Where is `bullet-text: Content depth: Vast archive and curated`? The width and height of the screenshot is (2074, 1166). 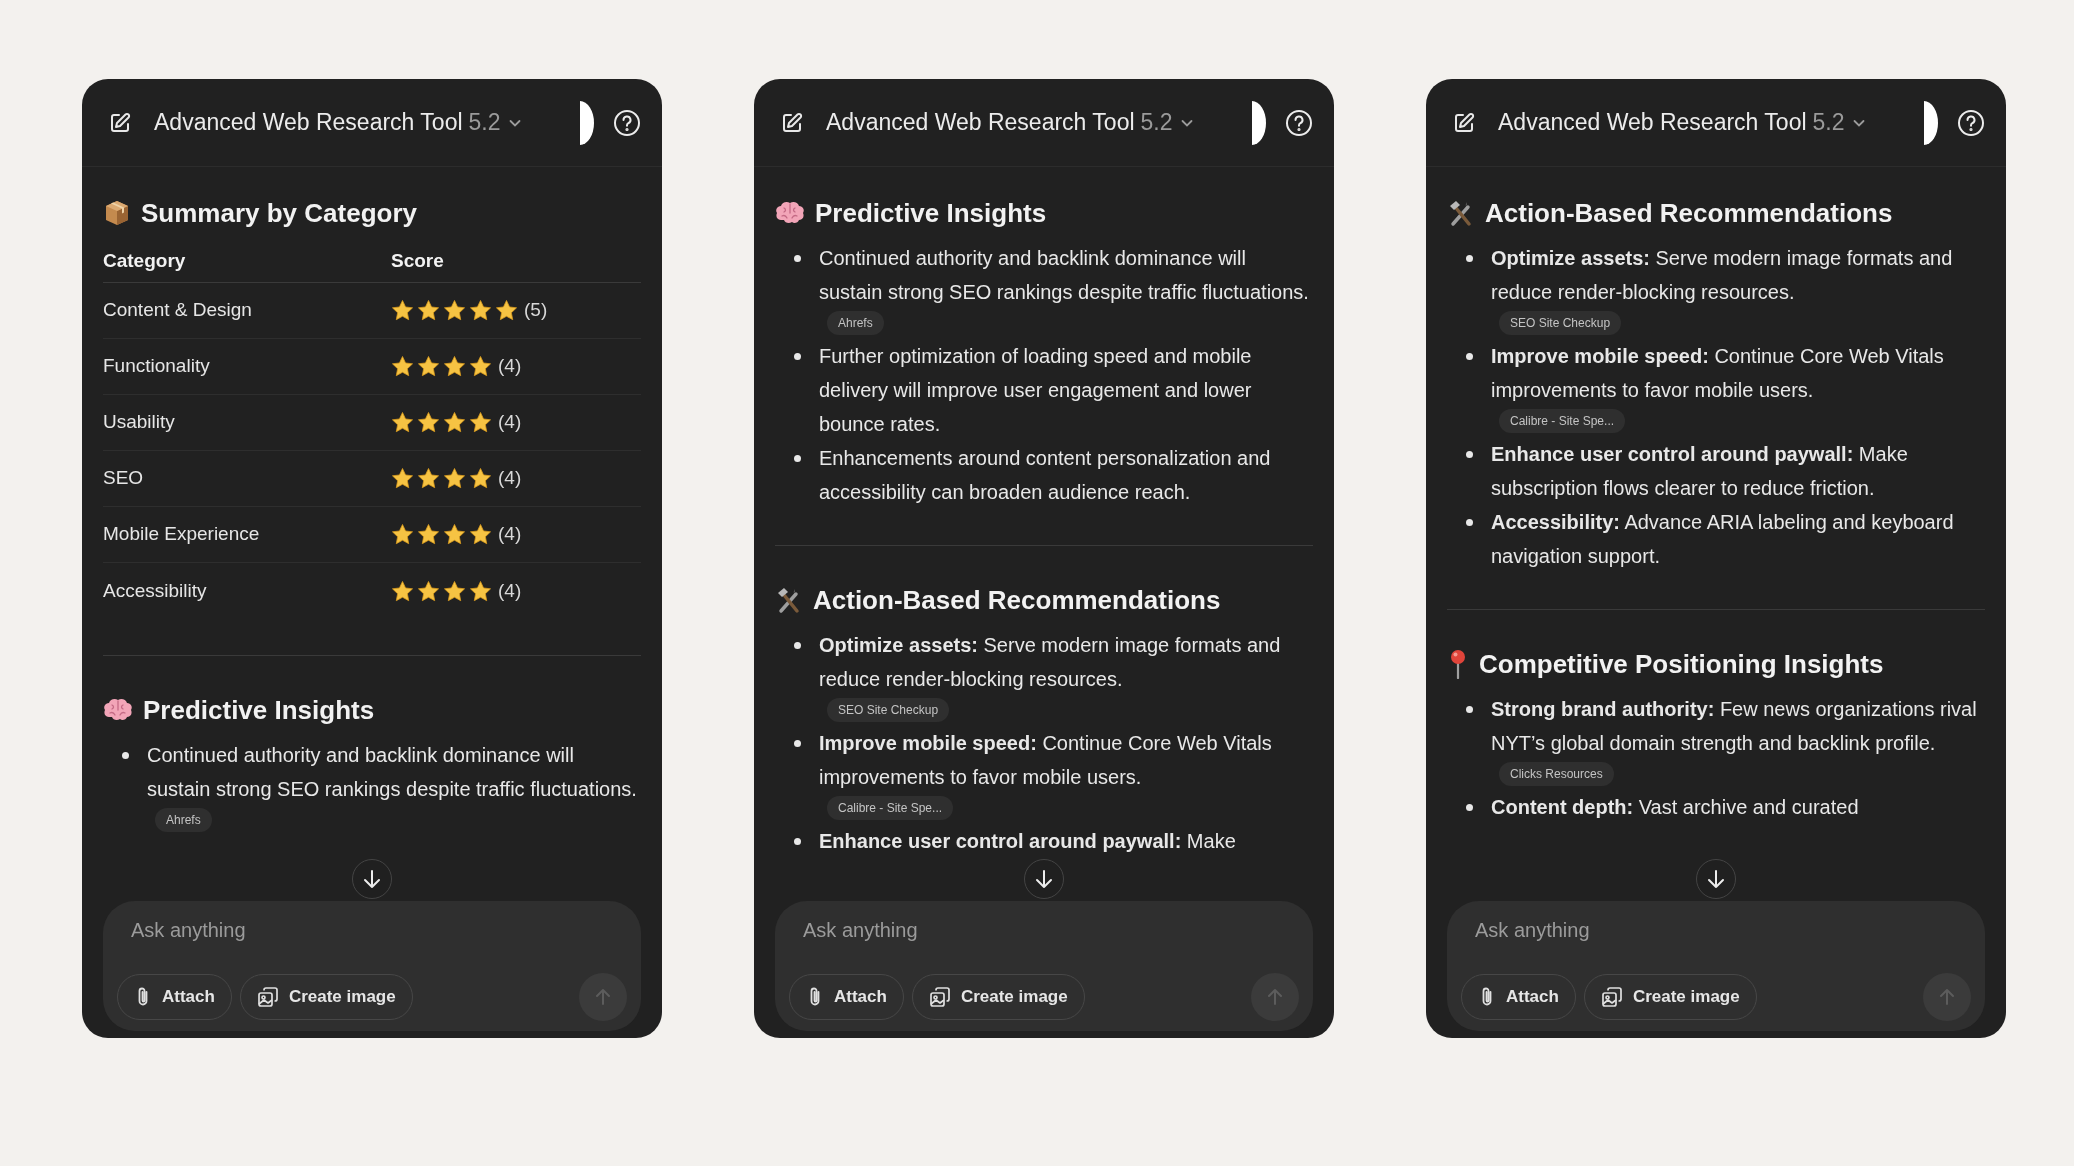
bullet-text: Content depth: Vast archive and curated is located at coordinates (1675, 807).